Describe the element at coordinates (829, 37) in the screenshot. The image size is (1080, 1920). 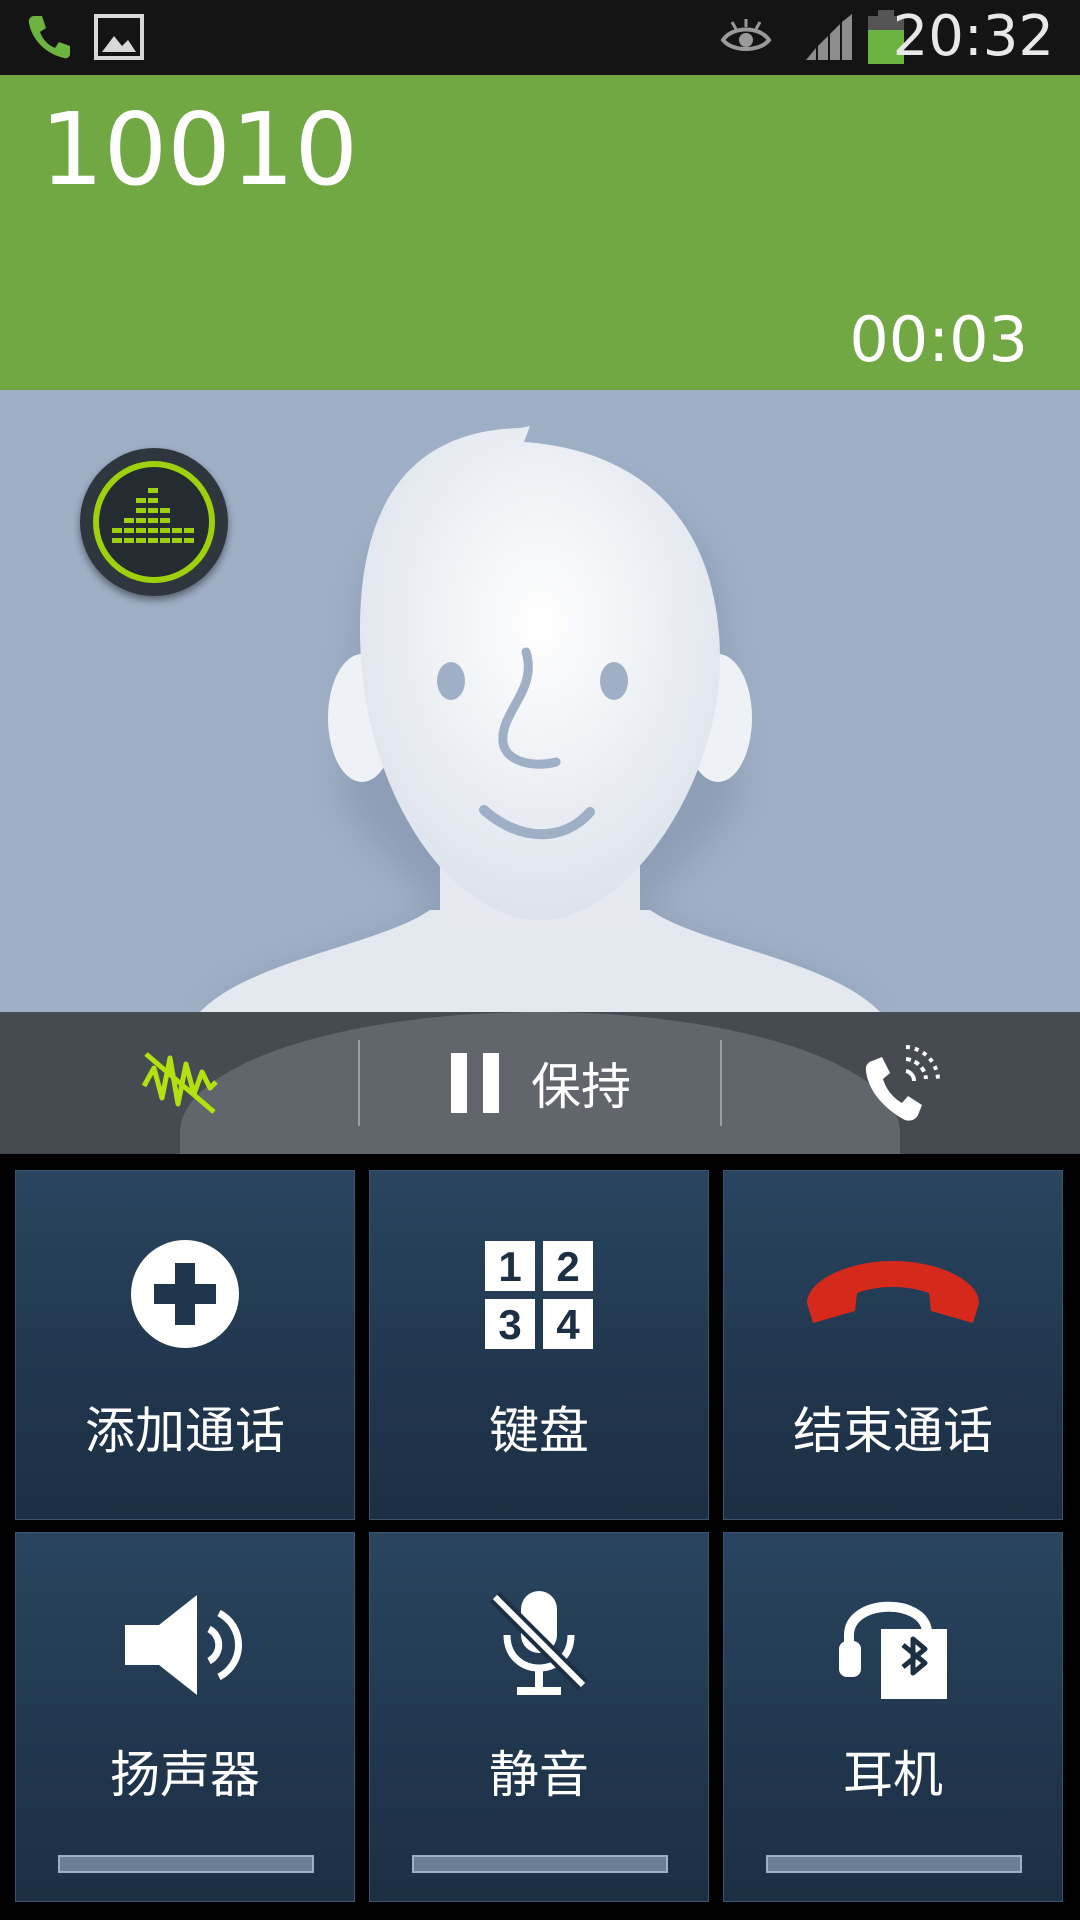
I see `signal-icon` at that location.